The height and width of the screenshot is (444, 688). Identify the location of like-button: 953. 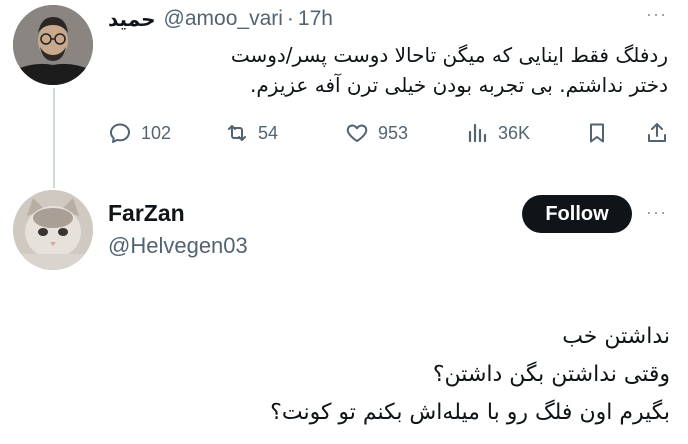
(376, 133).